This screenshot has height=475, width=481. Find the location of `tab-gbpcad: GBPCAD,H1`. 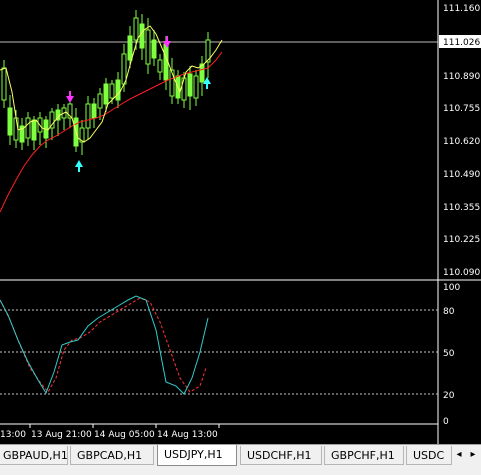

tab-gbpcad: GBPCAD,H1 is located at coordinates (112, 455).